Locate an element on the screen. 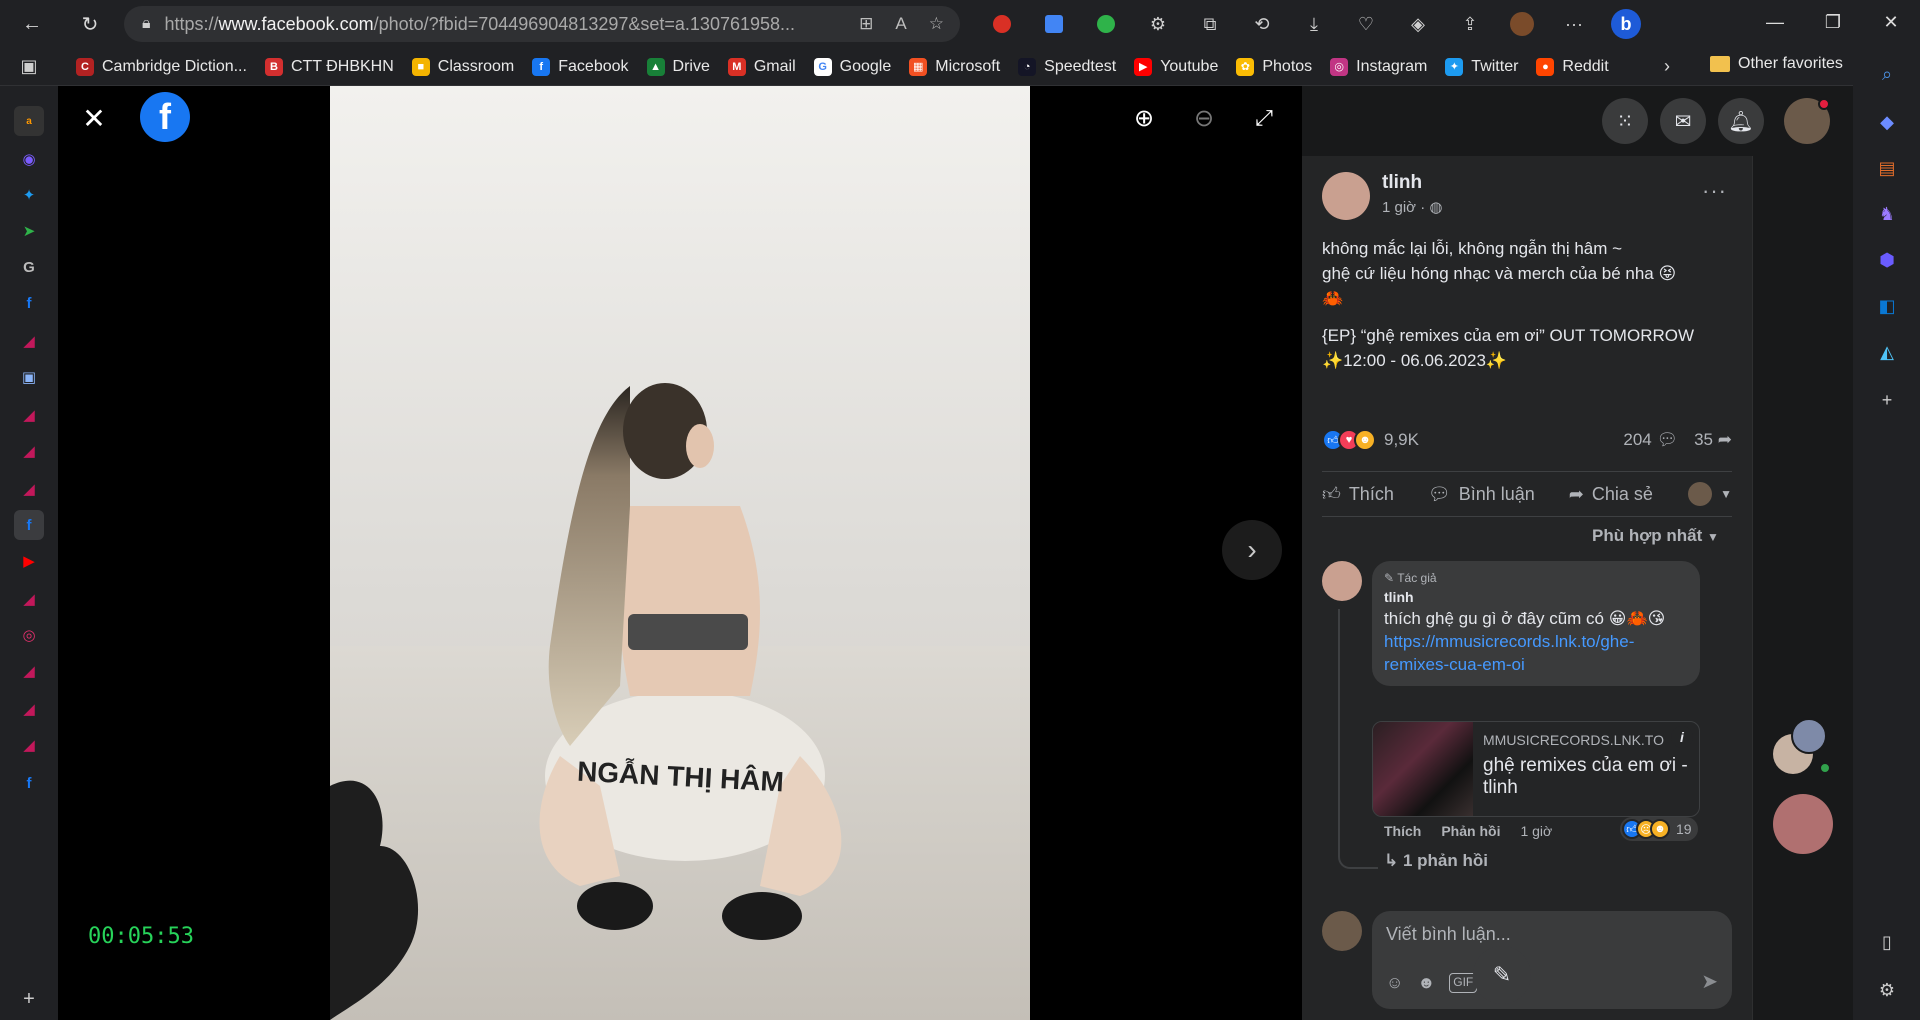  close-viewer-icon: ✕ is located at coordinates (94, 118).